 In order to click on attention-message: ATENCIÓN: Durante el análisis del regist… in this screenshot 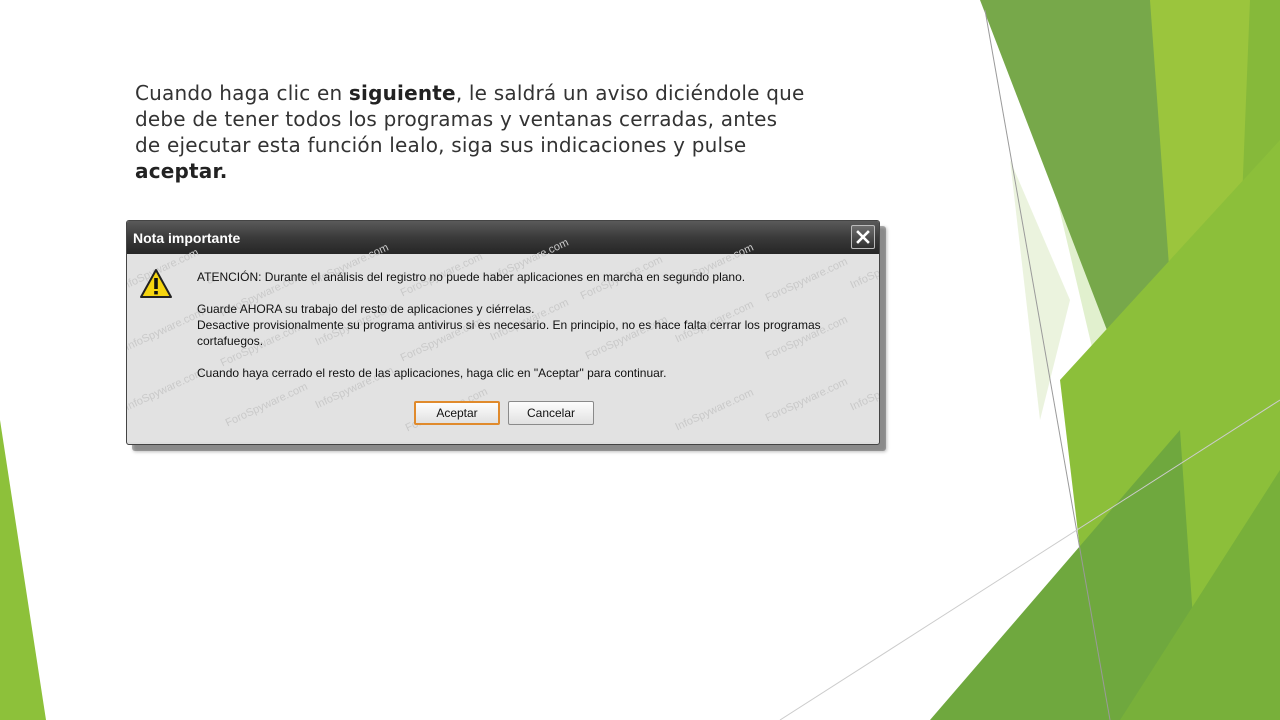, I will do `click(471, 277)`.